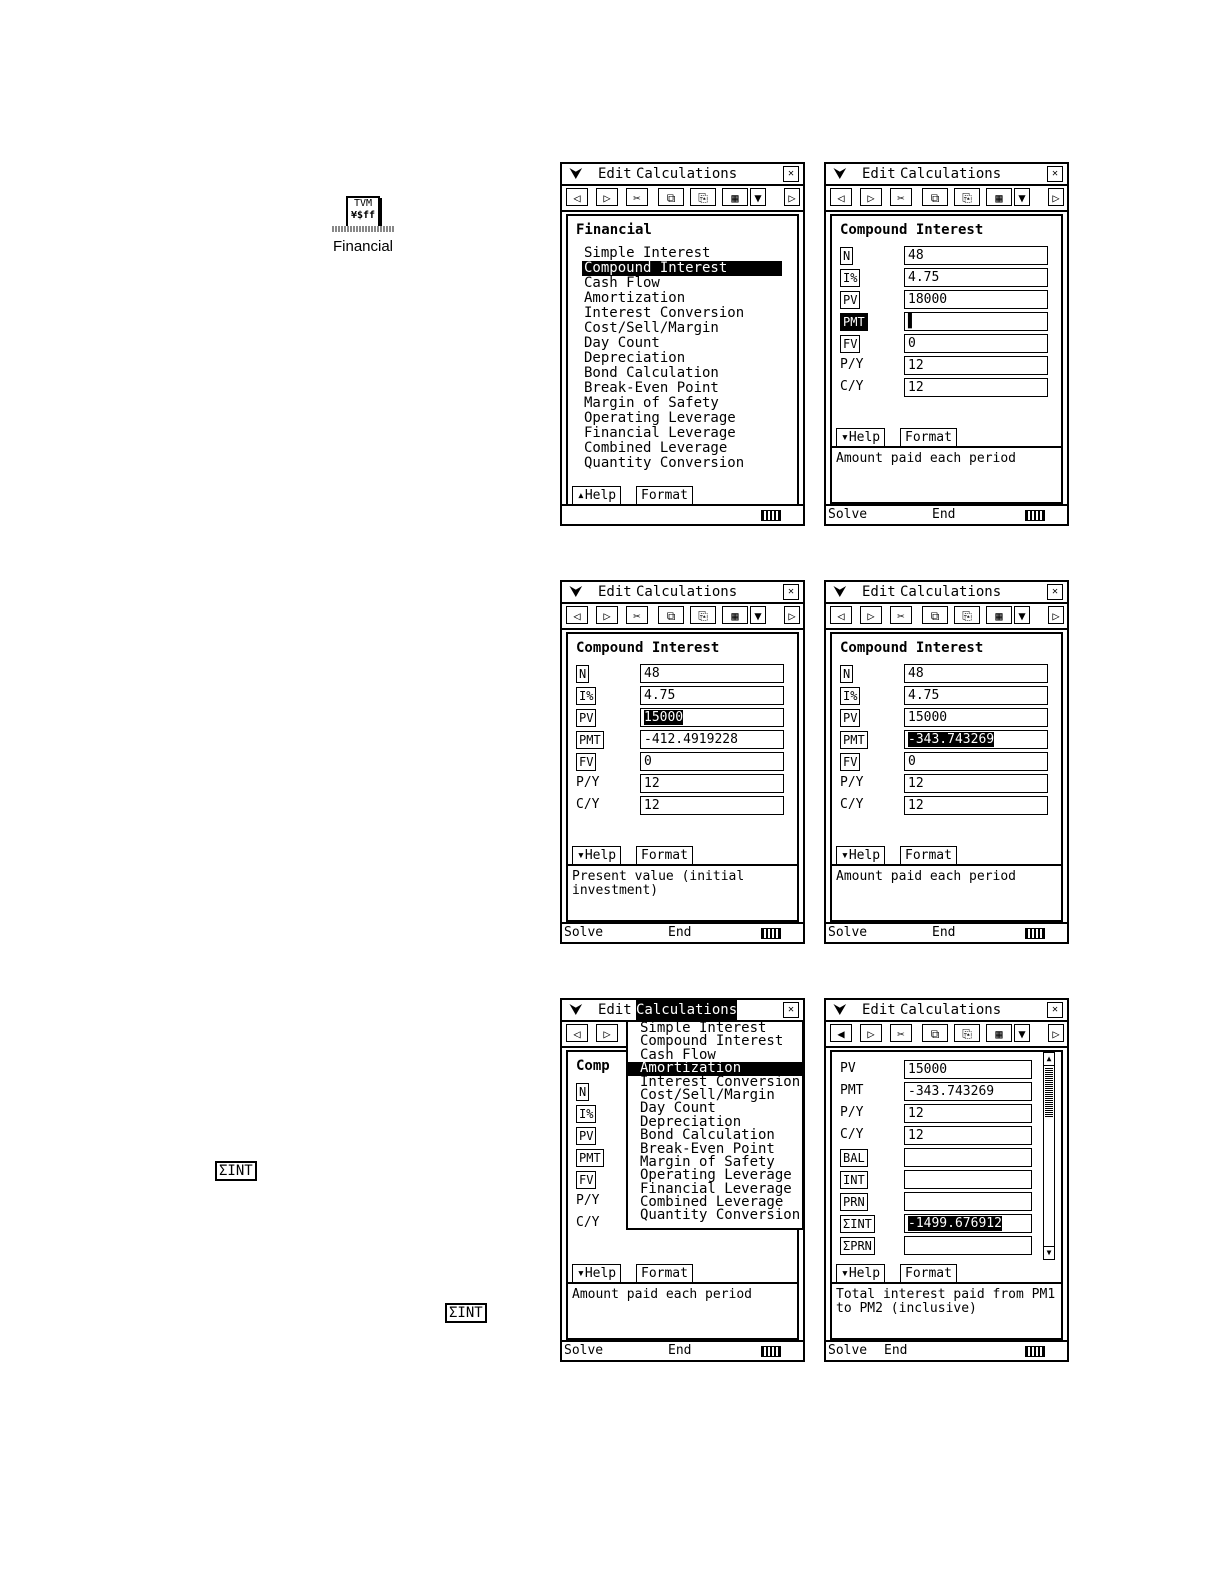 This screenshot has height=1584, width=1224. I want to click on field-int, so click(968, 1179).